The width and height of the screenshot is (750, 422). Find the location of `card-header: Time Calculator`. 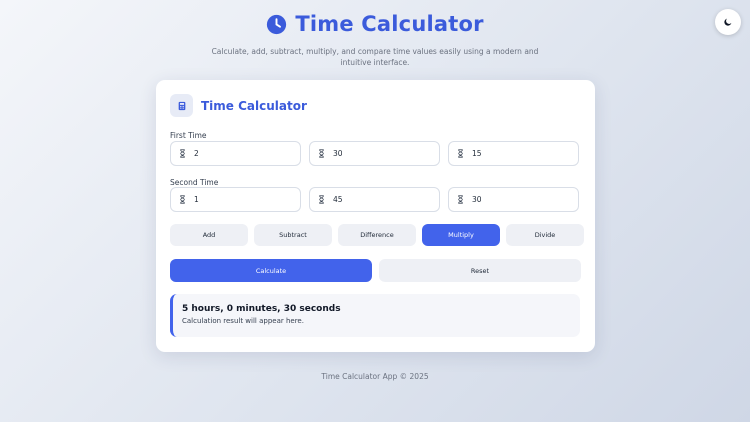

card-header: Time Calculator is located at coordinates (238, 105).